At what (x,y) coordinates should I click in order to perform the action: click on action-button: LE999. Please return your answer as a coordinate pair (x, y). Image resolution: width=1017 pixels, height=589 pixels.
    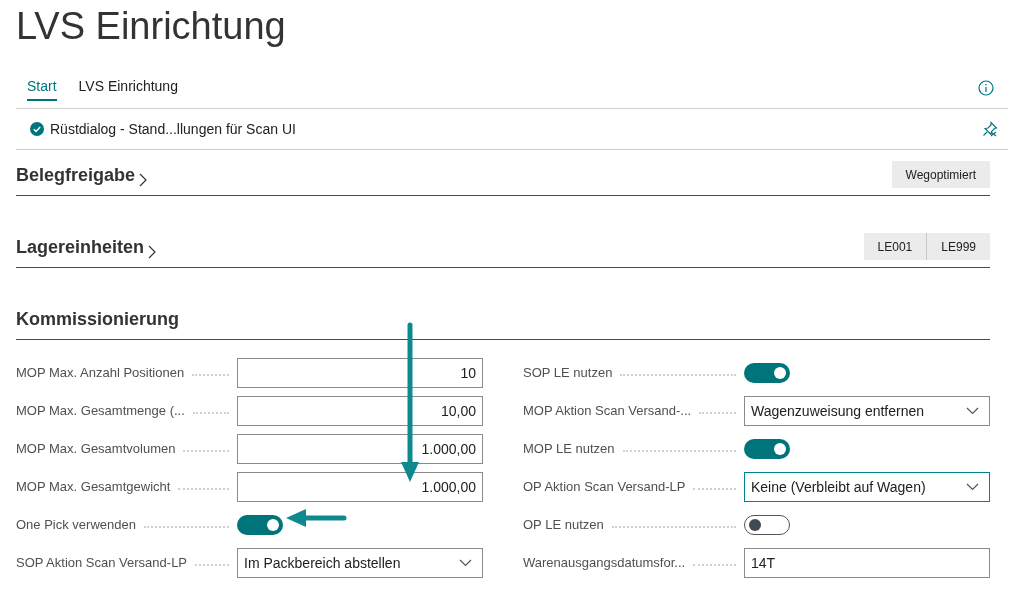
    Looking at the image, I should click on (958, 246).